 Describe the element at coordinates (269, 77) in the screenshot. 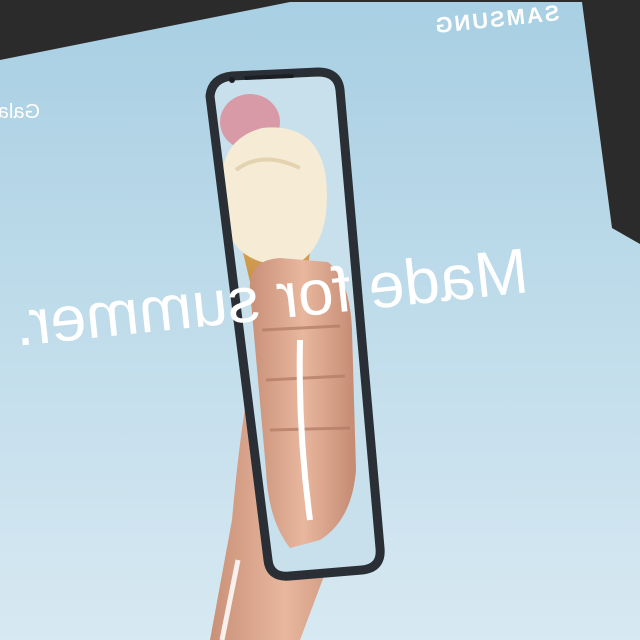

I see `phone-speaker` at that location.